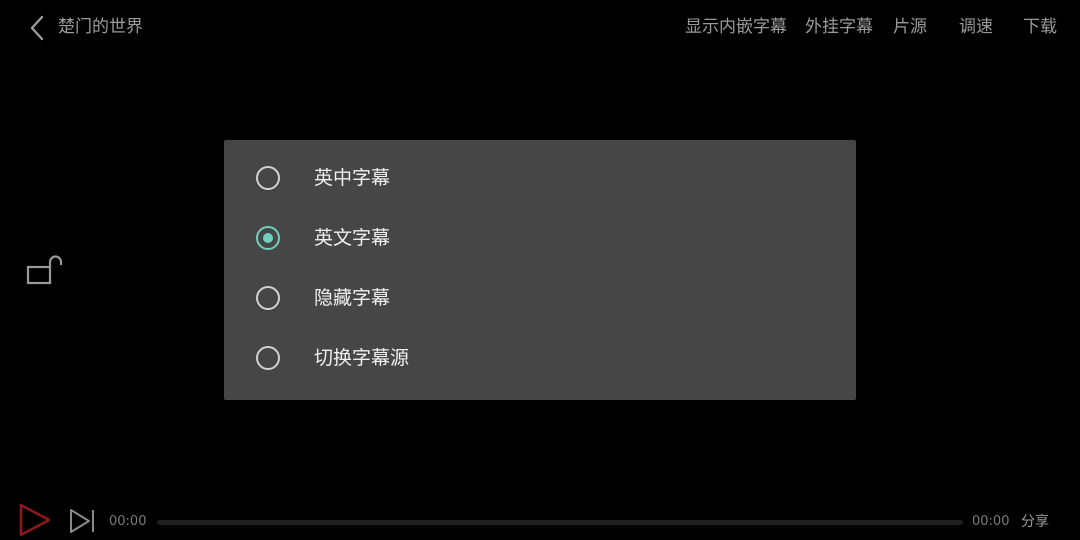  What do you see at coordinates (540, 240) in the screenshot?
I see `subtitle-option-english: 英文字幕` at bounding box center [540, 240].